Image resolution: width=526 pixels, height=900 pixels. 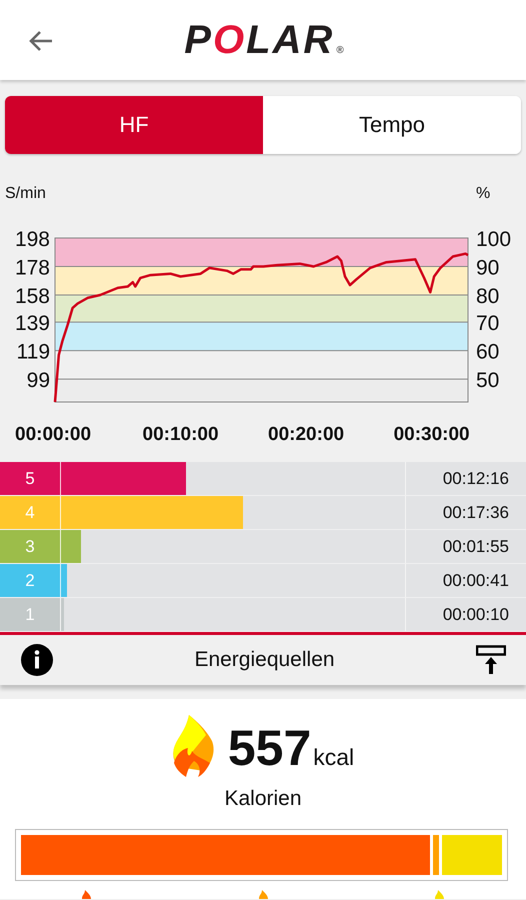 I want to click on info-icon, so click(x=37, y=660).